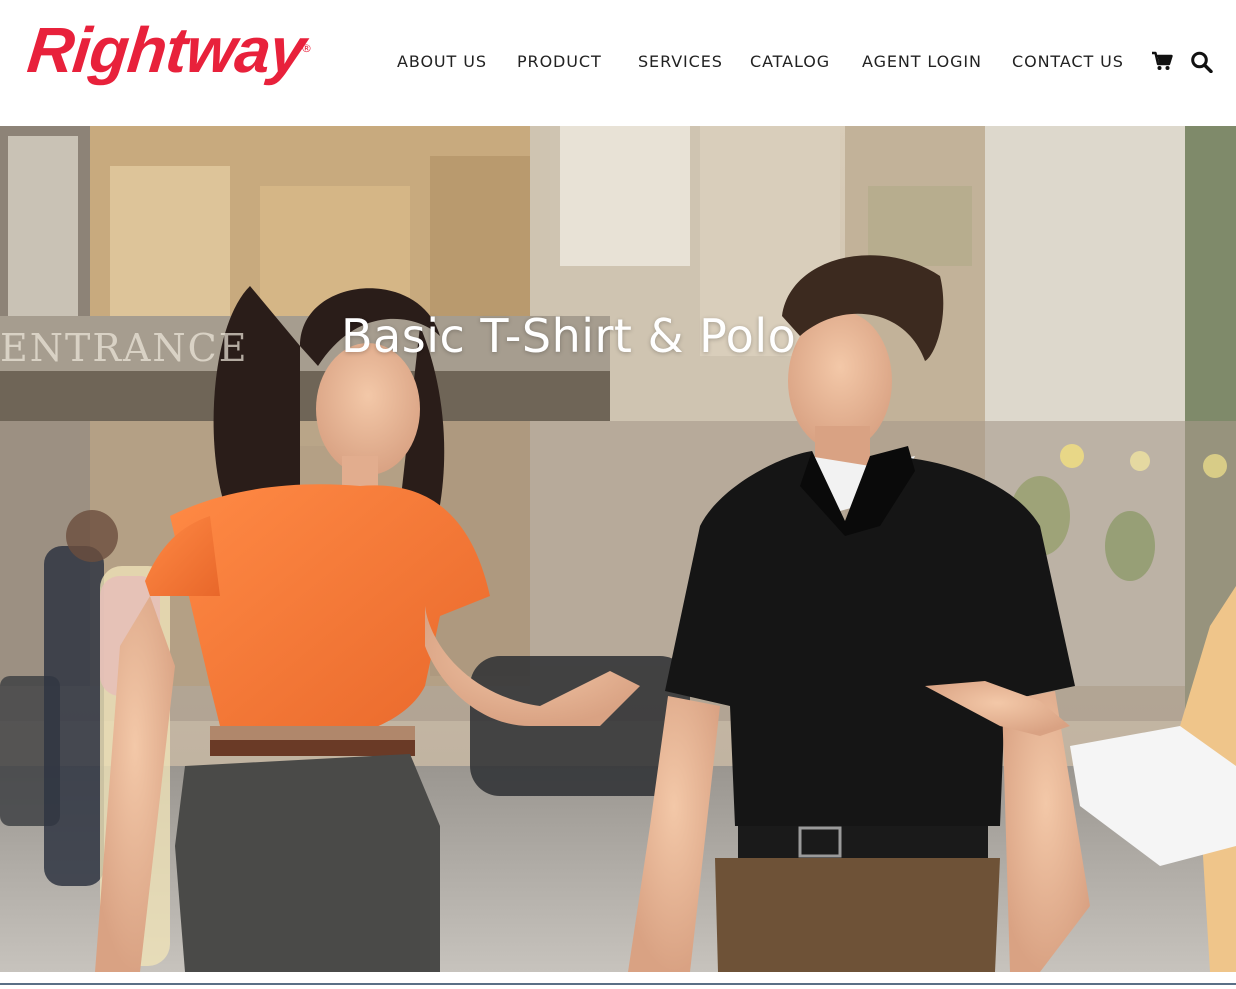 This screenshot has width=1236, height=989. Describe the element at coordinates (618, 984) in the screenshot. I see `footer-divider` at that location.